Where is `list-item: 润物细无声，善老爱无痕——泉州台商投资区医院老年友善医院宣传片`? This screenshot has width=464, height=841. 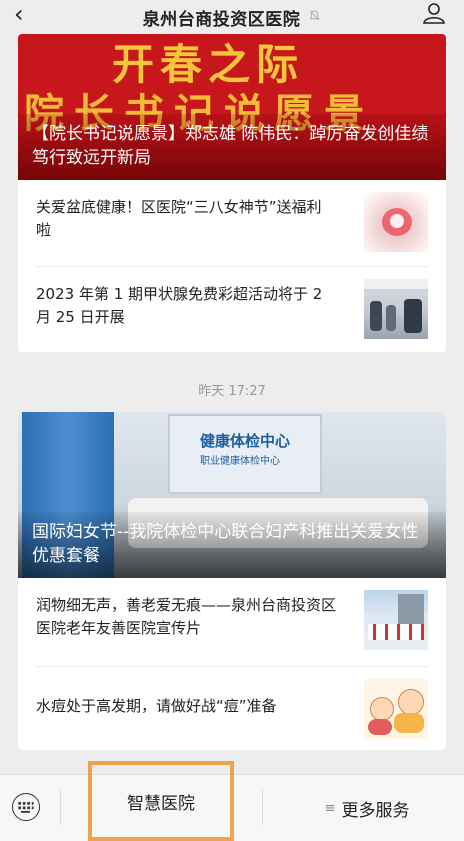 list-item: 润物细无声，善老爱无痕——泉州台商投资区医院老年友善医院宣传片 is located at coordinates (232, 622).